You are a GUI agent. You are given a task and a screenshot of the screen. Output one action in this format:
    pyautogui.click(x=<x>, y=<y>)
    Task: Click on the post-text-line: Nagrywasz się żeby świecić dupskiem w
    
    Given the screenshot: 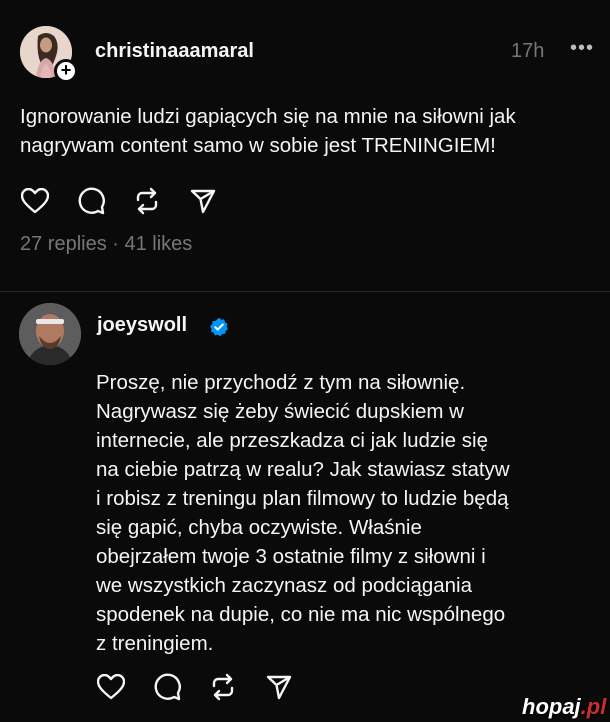 What is the action you would take?
    pyautogui.click(x=280, y=411)
    